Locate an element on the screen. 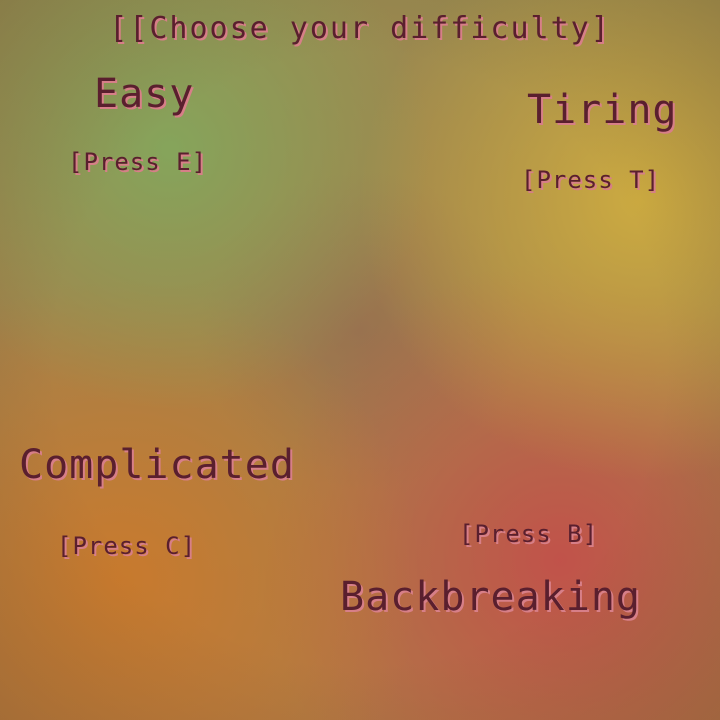 The height and width of the screenshot is (720, 720). difficulty-option-tiring: Tiring is located at coordinates (602, 110).